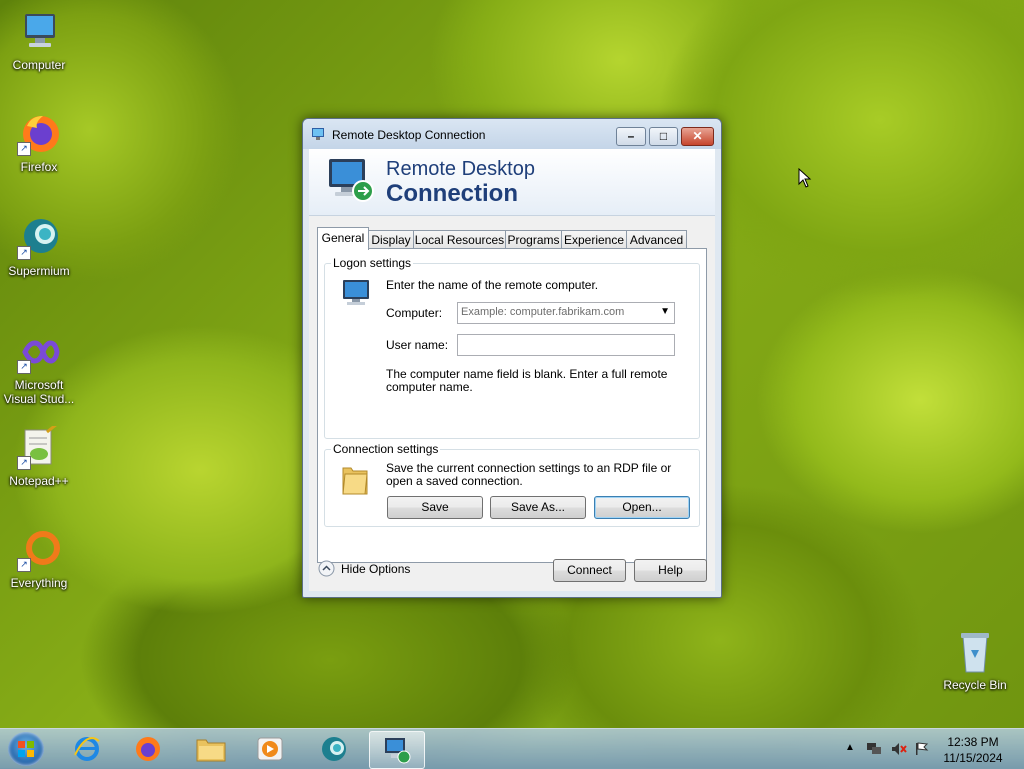  Describe the element at coordinates (589, 570) in the screenshot. I see `connect-button: Connect` at that location.